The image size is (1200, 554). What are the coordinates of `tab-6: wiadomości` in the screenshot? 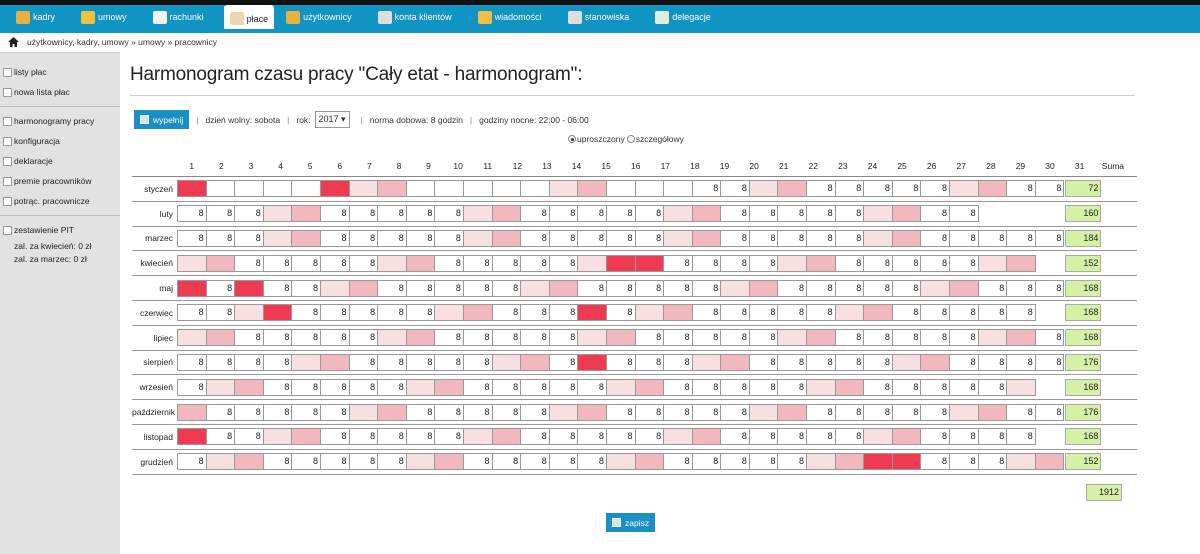 It's located at (510, 17).